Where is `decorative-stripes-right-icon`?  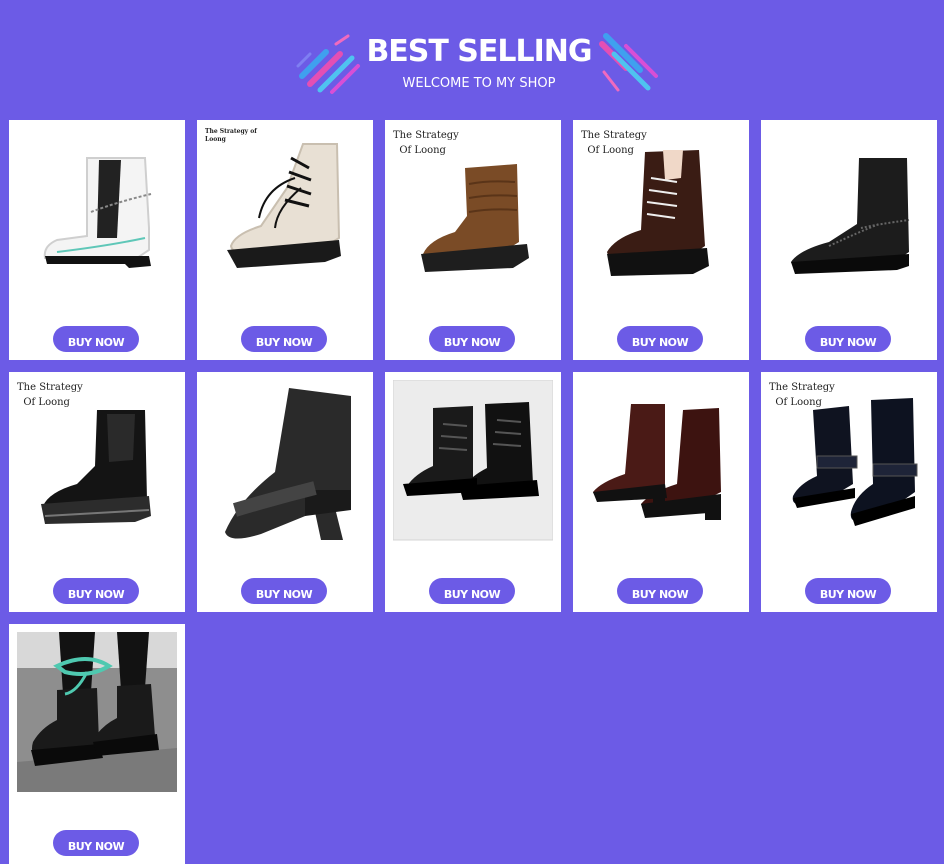 decorative-stripes-right-icon is located at coordinates (628, 62).